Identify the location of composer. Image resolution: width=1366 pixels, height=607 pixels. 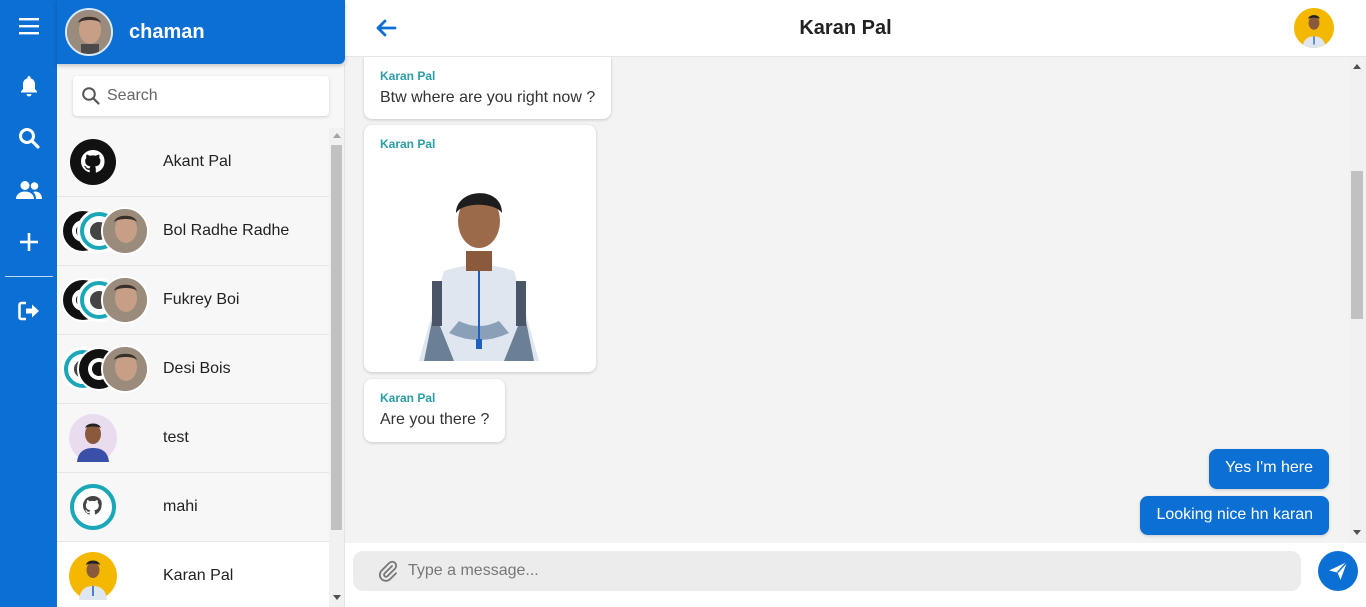
(855, 575).